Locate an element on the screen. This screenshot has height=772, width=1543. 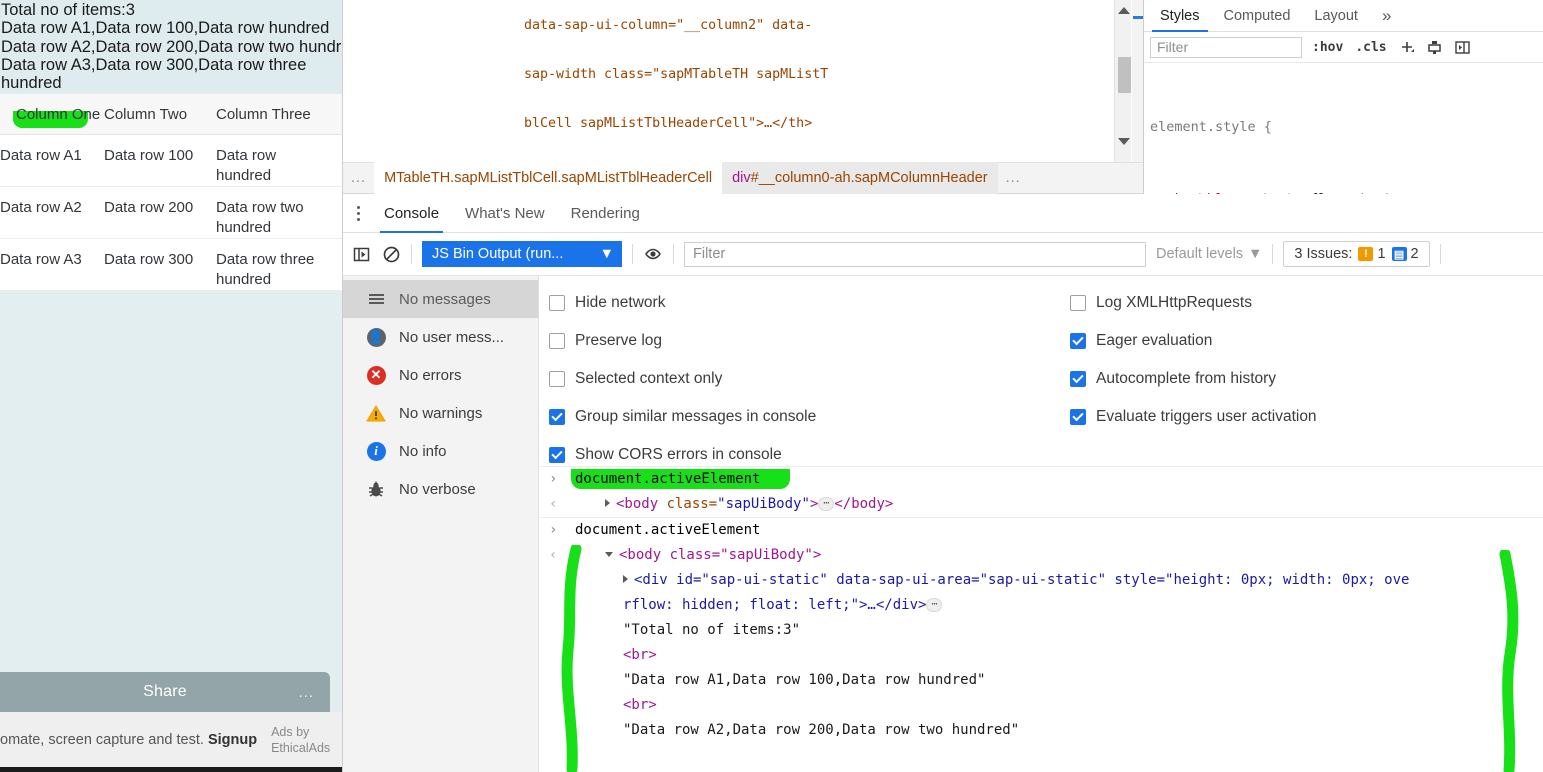
scrollbar-thumb is located at coordinates (1124, 75).